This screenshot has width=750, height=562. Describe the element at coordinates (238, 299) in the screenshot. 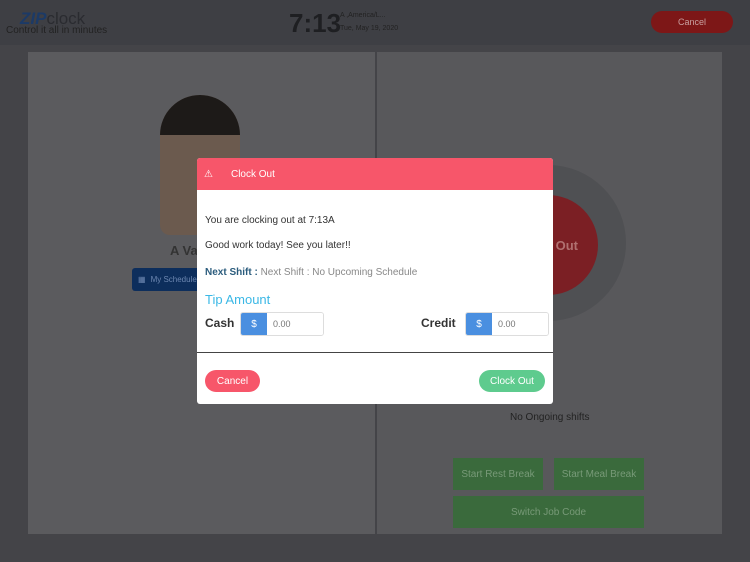

I see `tip-amount-heading: Tip Amount` at that location.